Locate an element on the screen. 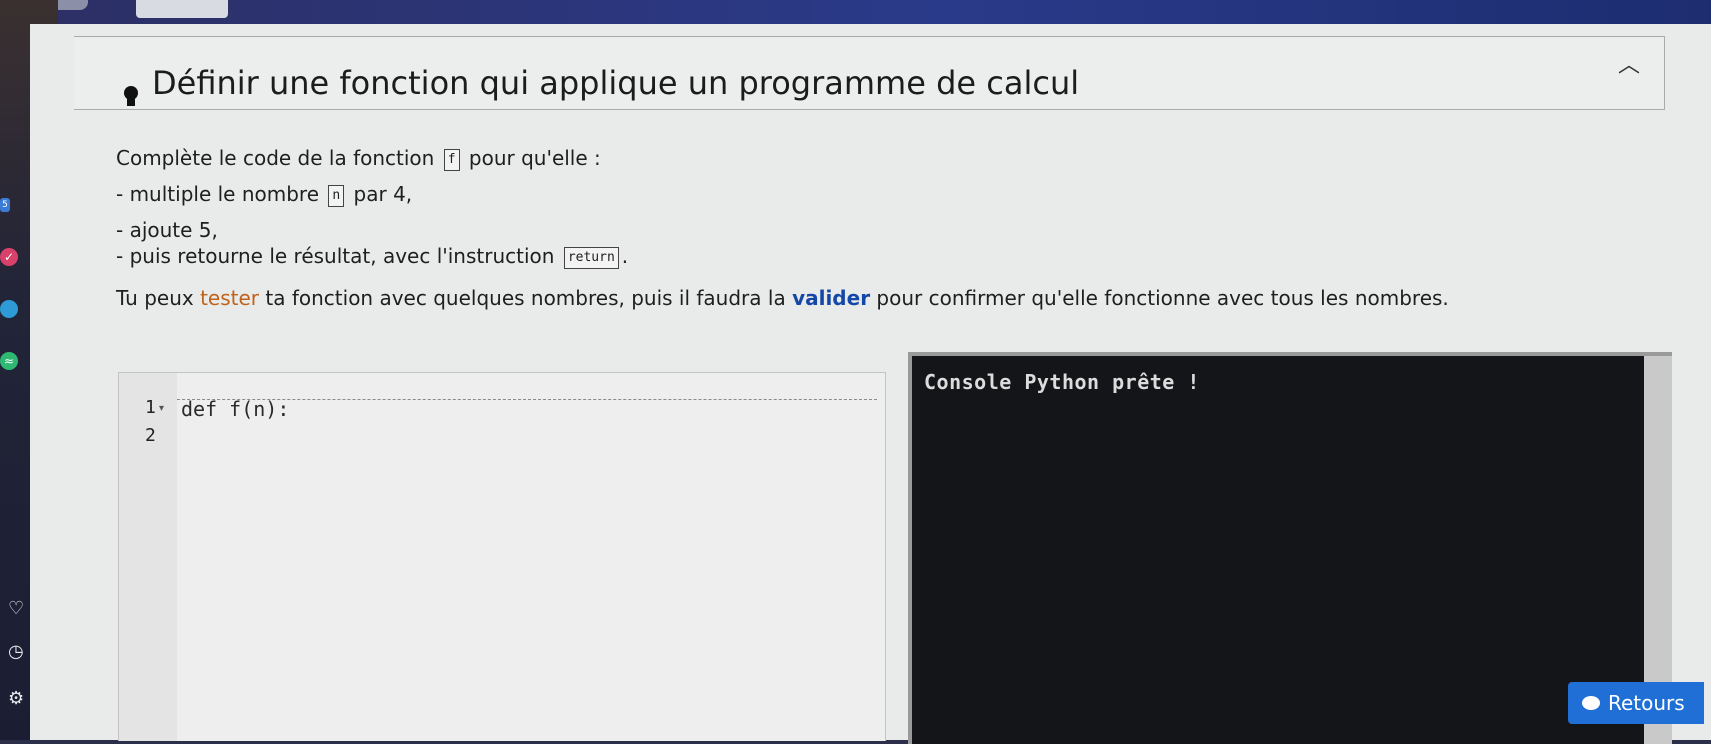  fold-arrow-icon: ▾ is located at coordinates (161, 408).